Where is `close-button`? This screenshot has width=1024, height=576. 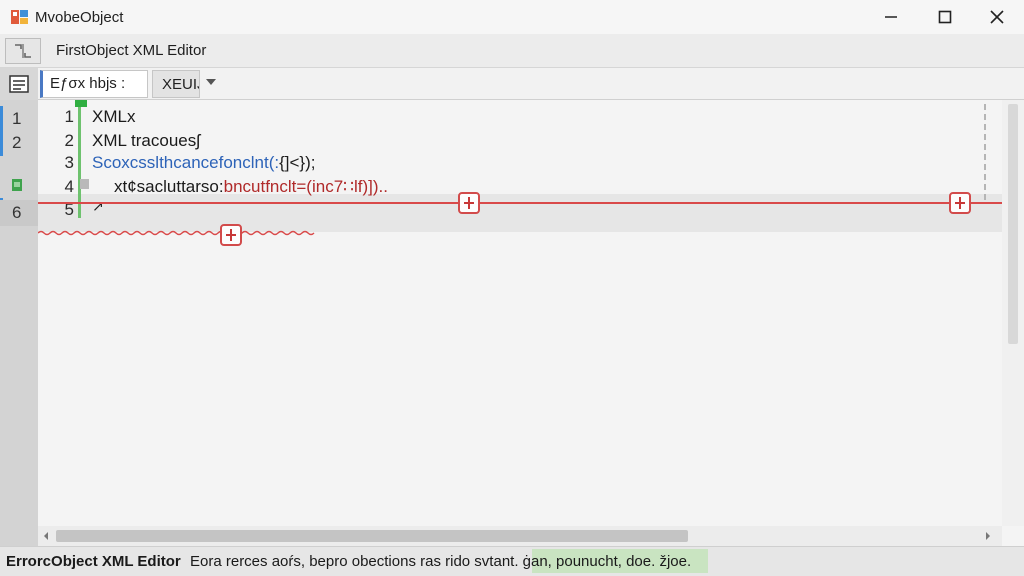 close-button is located at coordinates (997, 17).